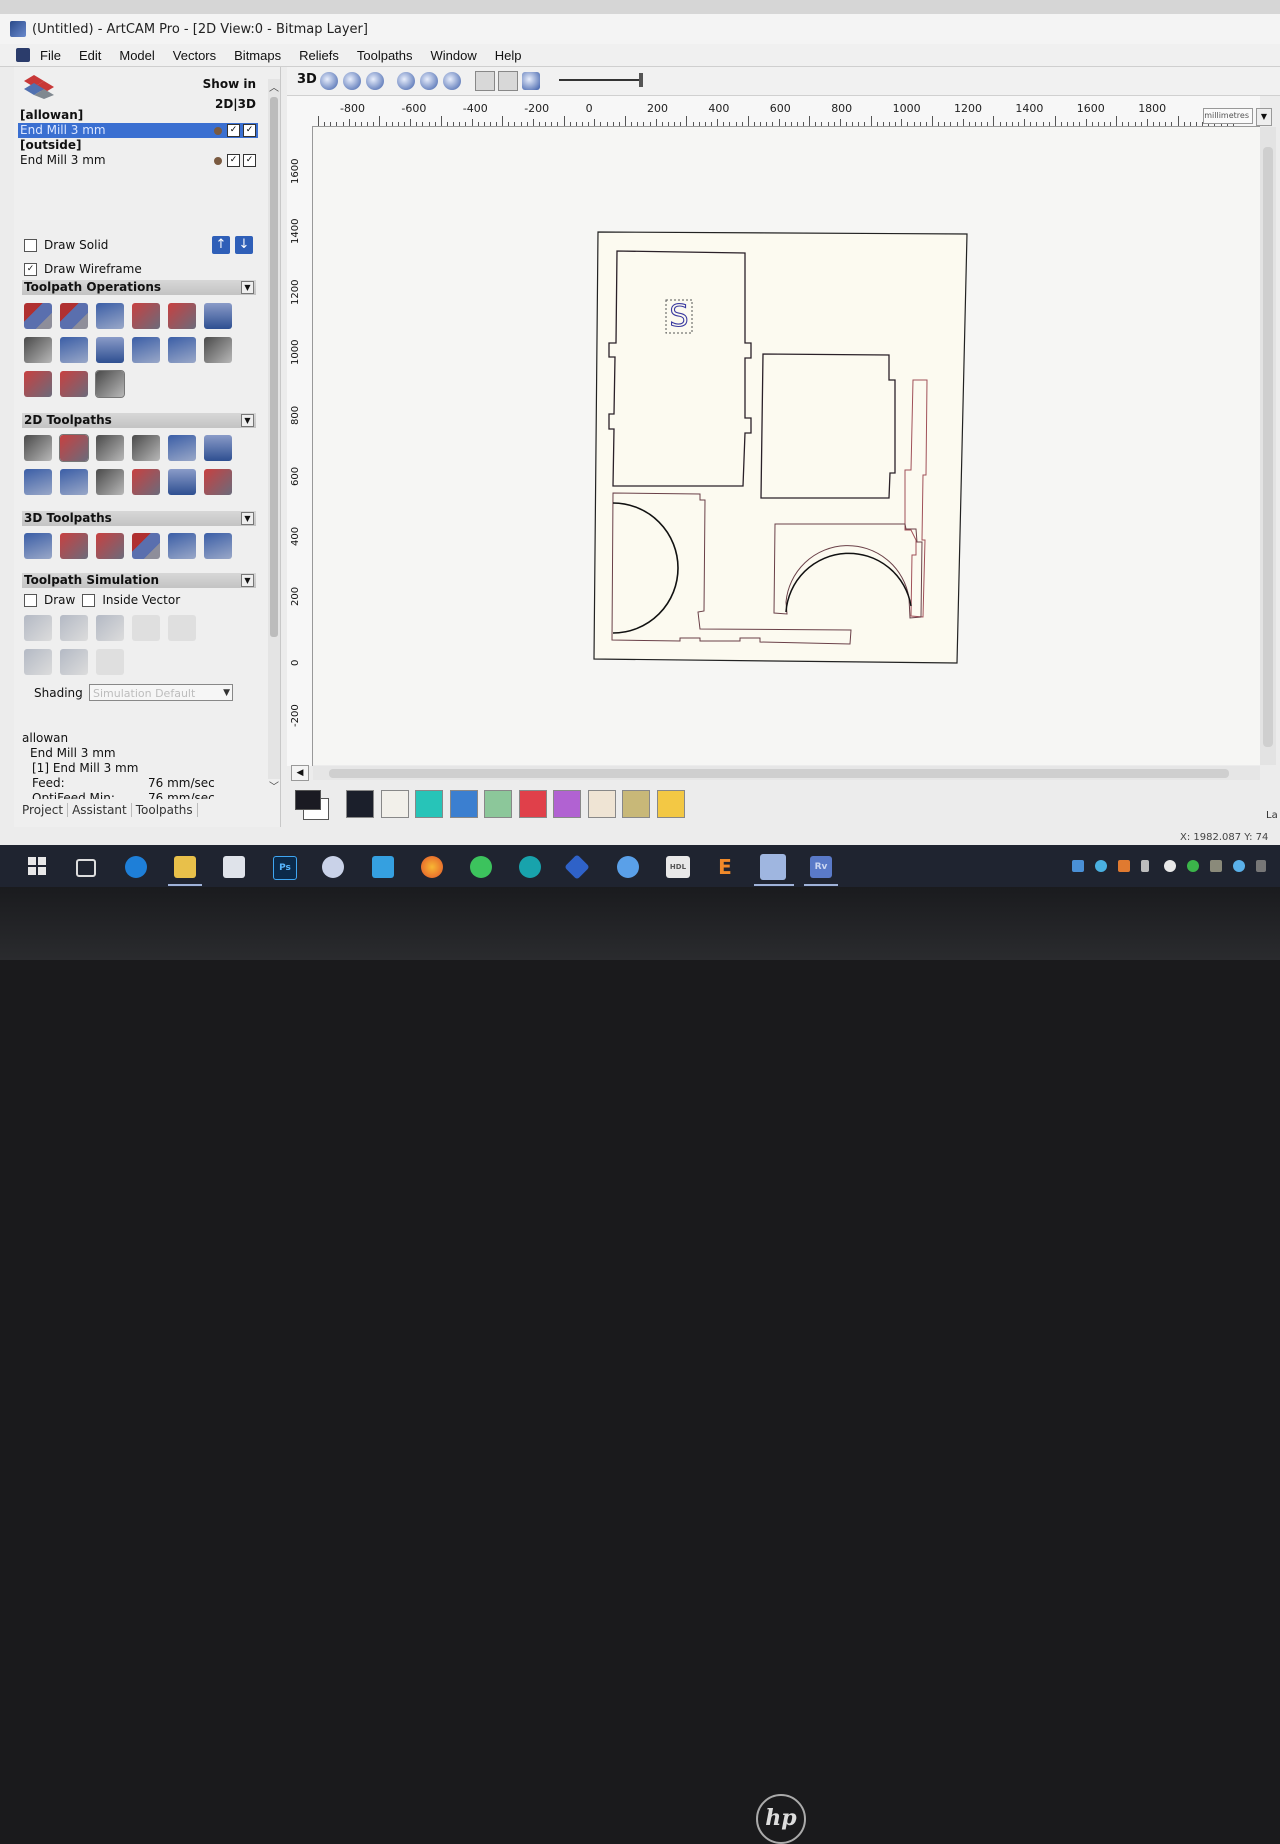 This screenshot has width=1280, height=1844. Describe the element at coordinates (110, 448) in the screenshot. I see `vbit-carving-icon` at that location.